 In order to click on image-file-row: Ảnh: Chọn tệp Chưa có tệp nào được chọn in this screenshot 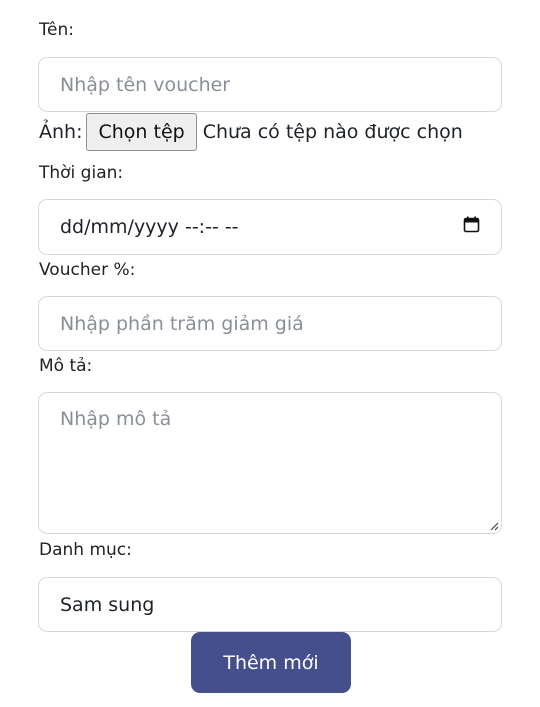, I will do `click(251, 132)`.